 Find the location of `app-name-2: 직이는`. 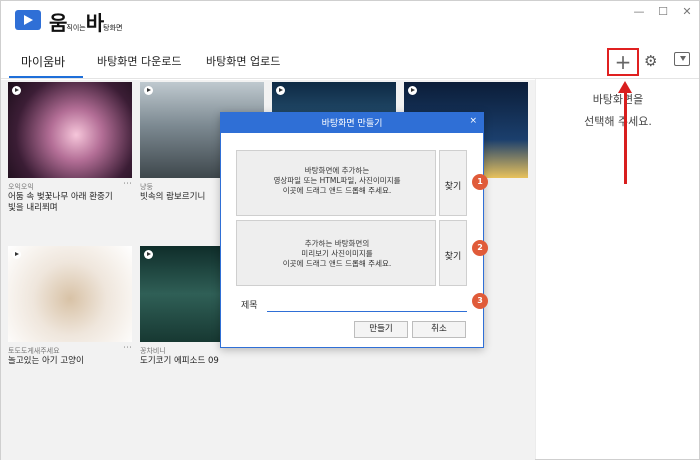

app-name-2: 직이는 is located at coordinates (76, 28).